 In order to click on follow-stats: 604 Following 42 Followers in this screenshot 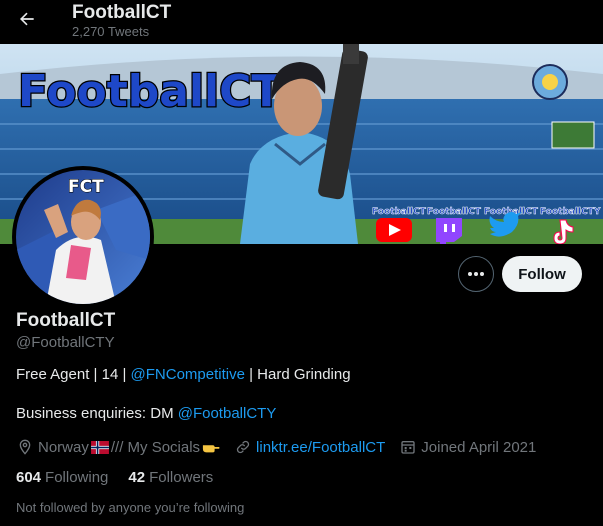, I will do `click(114, 477)`.